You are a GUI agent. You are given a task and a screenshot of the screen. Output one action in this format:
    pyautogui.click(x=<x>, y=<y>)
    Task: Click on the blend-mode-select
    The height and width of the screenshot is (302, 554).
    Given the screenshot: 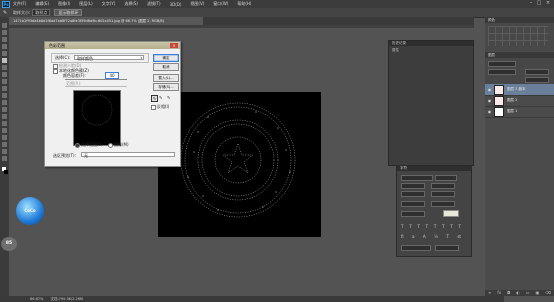 What is the action you would take?
    pyautogui.click(x=502, y=72)
    